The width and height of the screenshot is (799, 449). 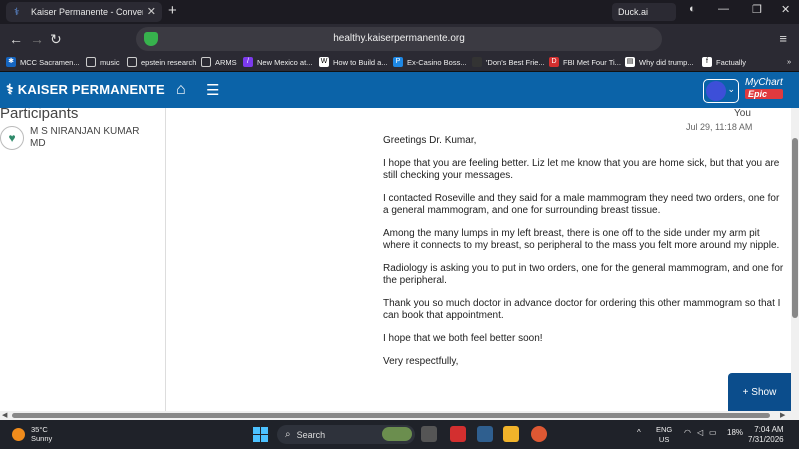 I want to click on participants-panel: Participants ♥ M S NIRANJAN KUMAR MD, so click(x=83, y=259).